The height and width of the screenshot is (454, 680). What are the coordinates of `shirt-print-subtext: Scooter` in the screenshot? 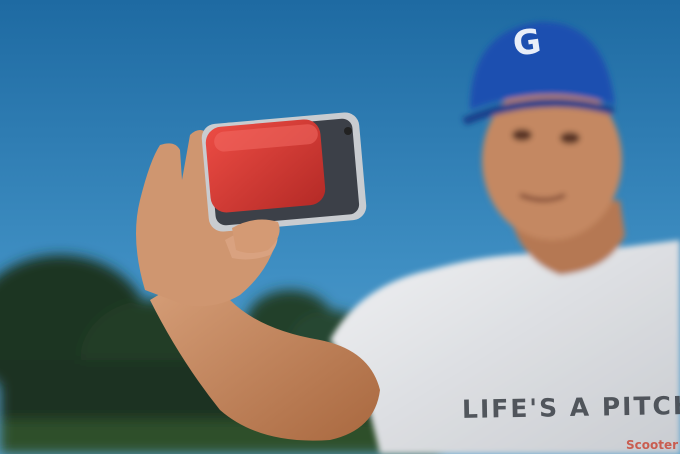 It's located at (652, 445).